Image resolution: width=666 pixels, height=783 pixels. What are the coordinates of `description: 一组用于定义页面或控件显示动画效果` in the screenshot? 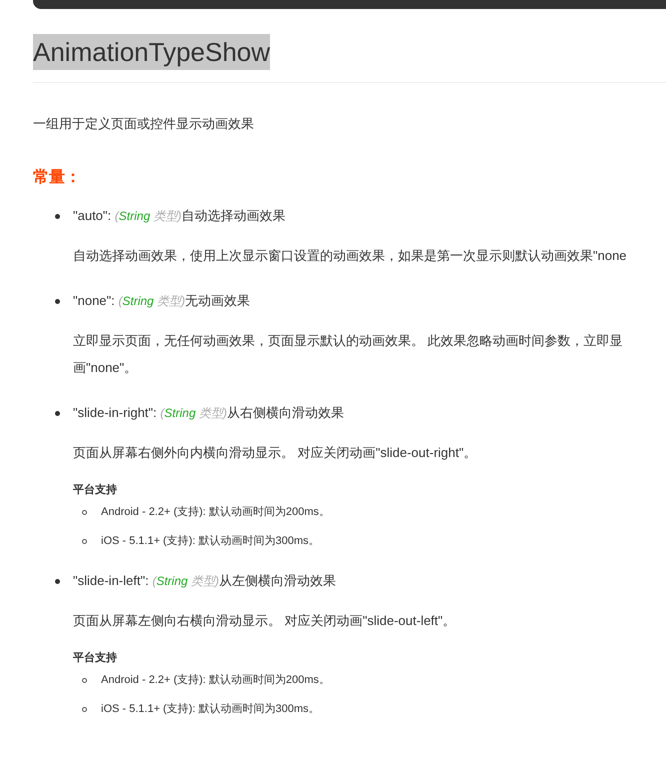 It's located at (143, 124).